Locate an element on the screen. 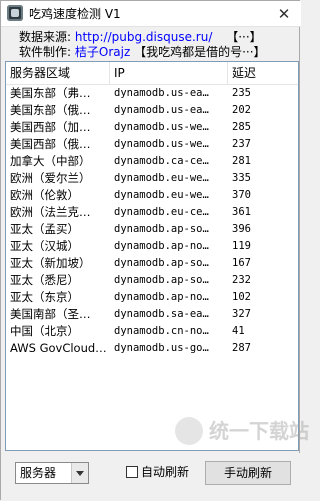 This screenshot has height=501, width=320. window-title: 吃鸡速度检测 V1 is located at coordinates (75, 14).